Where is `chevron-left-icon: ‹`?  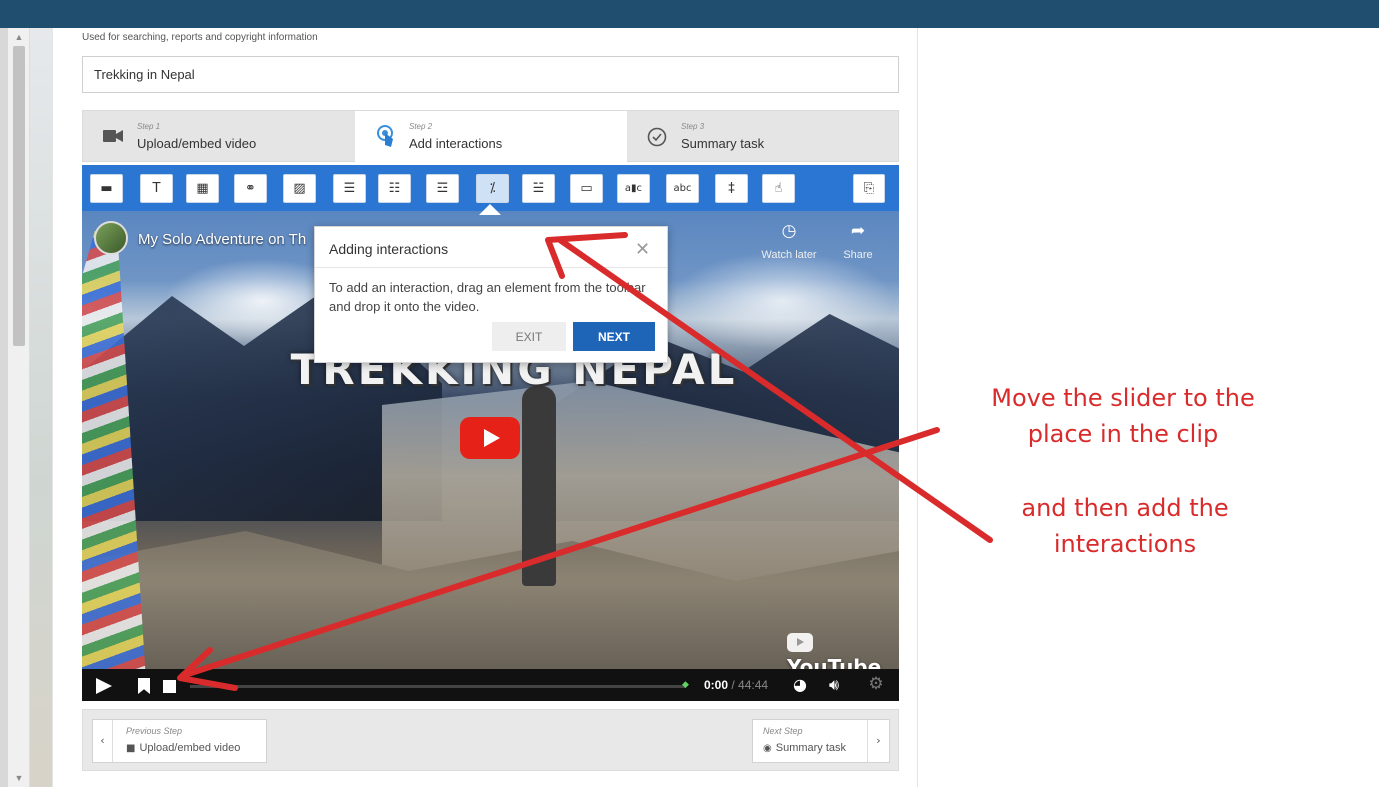
chevron-left-icon: ‹ is located at coordinates (103, 741).